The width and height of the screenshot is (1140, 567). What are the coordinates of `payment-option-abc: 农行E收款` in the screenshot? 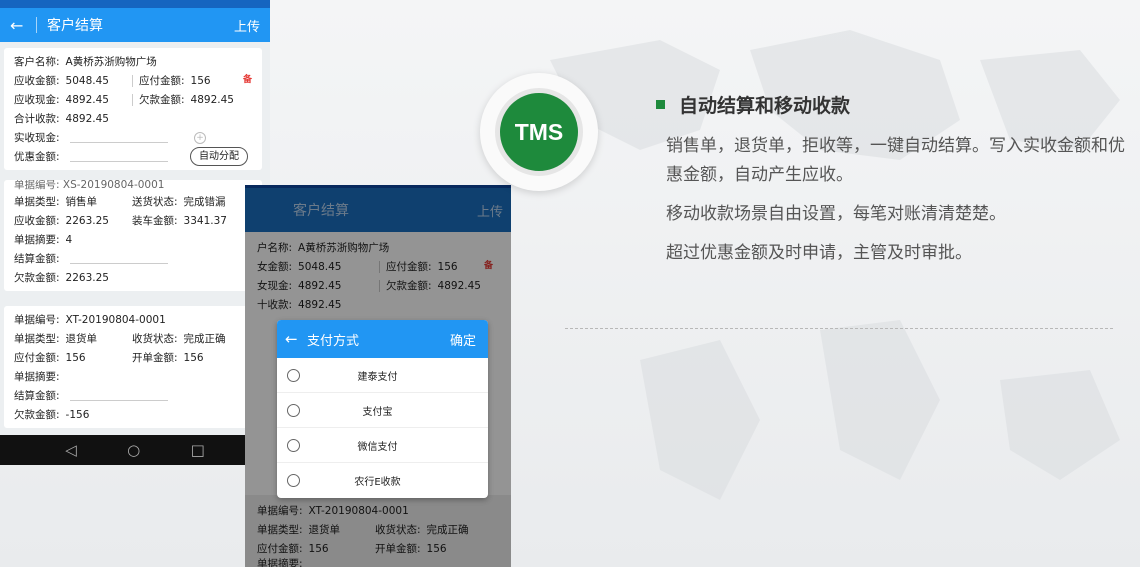 It's located at (382, 480).